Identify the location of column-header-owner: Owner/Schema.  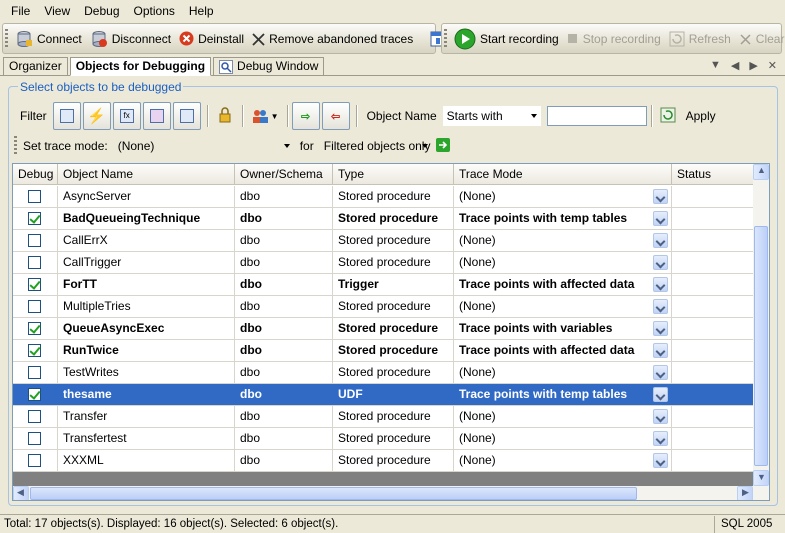
(284, 174).